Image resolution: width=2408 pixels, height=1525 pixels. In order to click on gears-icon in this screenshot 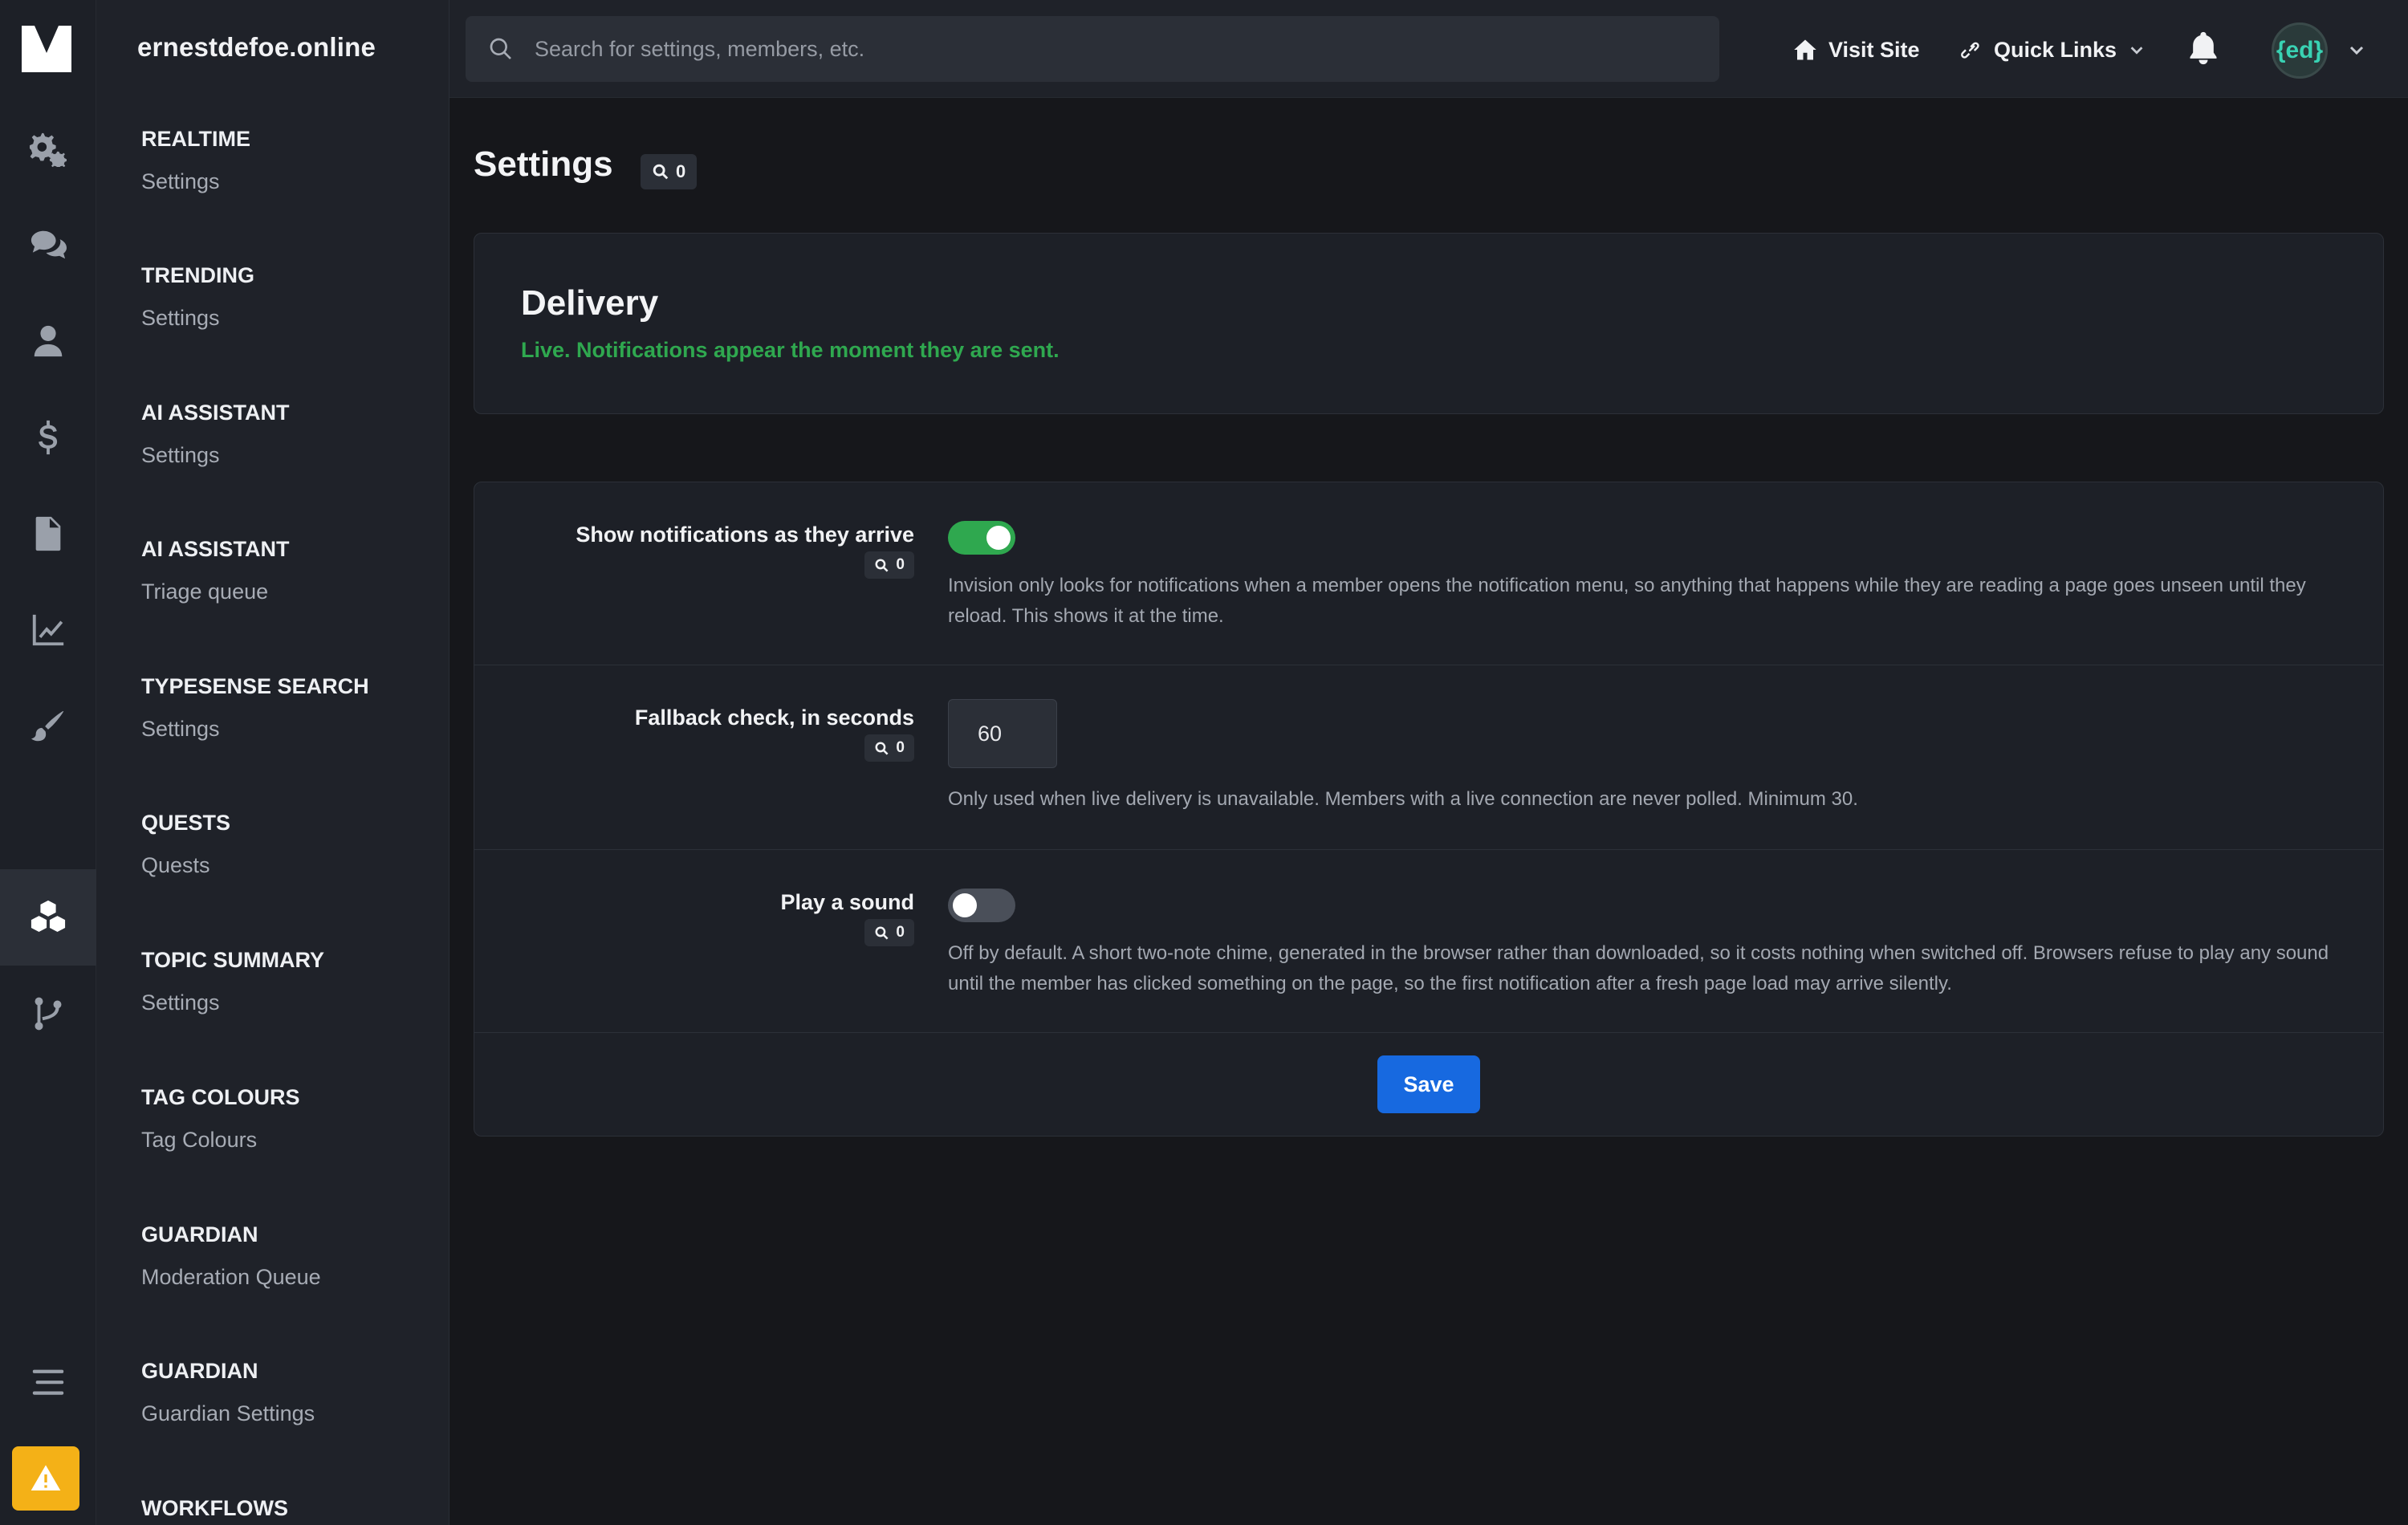, I will do `click(48, 149)`.